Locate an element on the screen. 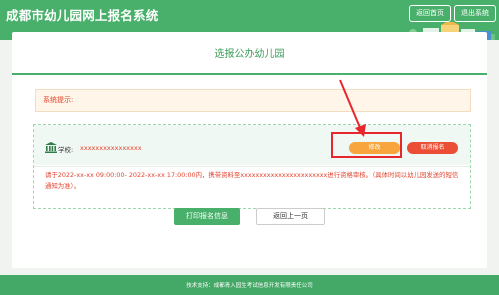 The height and width of the screenshot is (295, 499). footer-text: 技术支持：成都青入园生考试信息开发有限责任公司 is located at coordinates (249, 286).